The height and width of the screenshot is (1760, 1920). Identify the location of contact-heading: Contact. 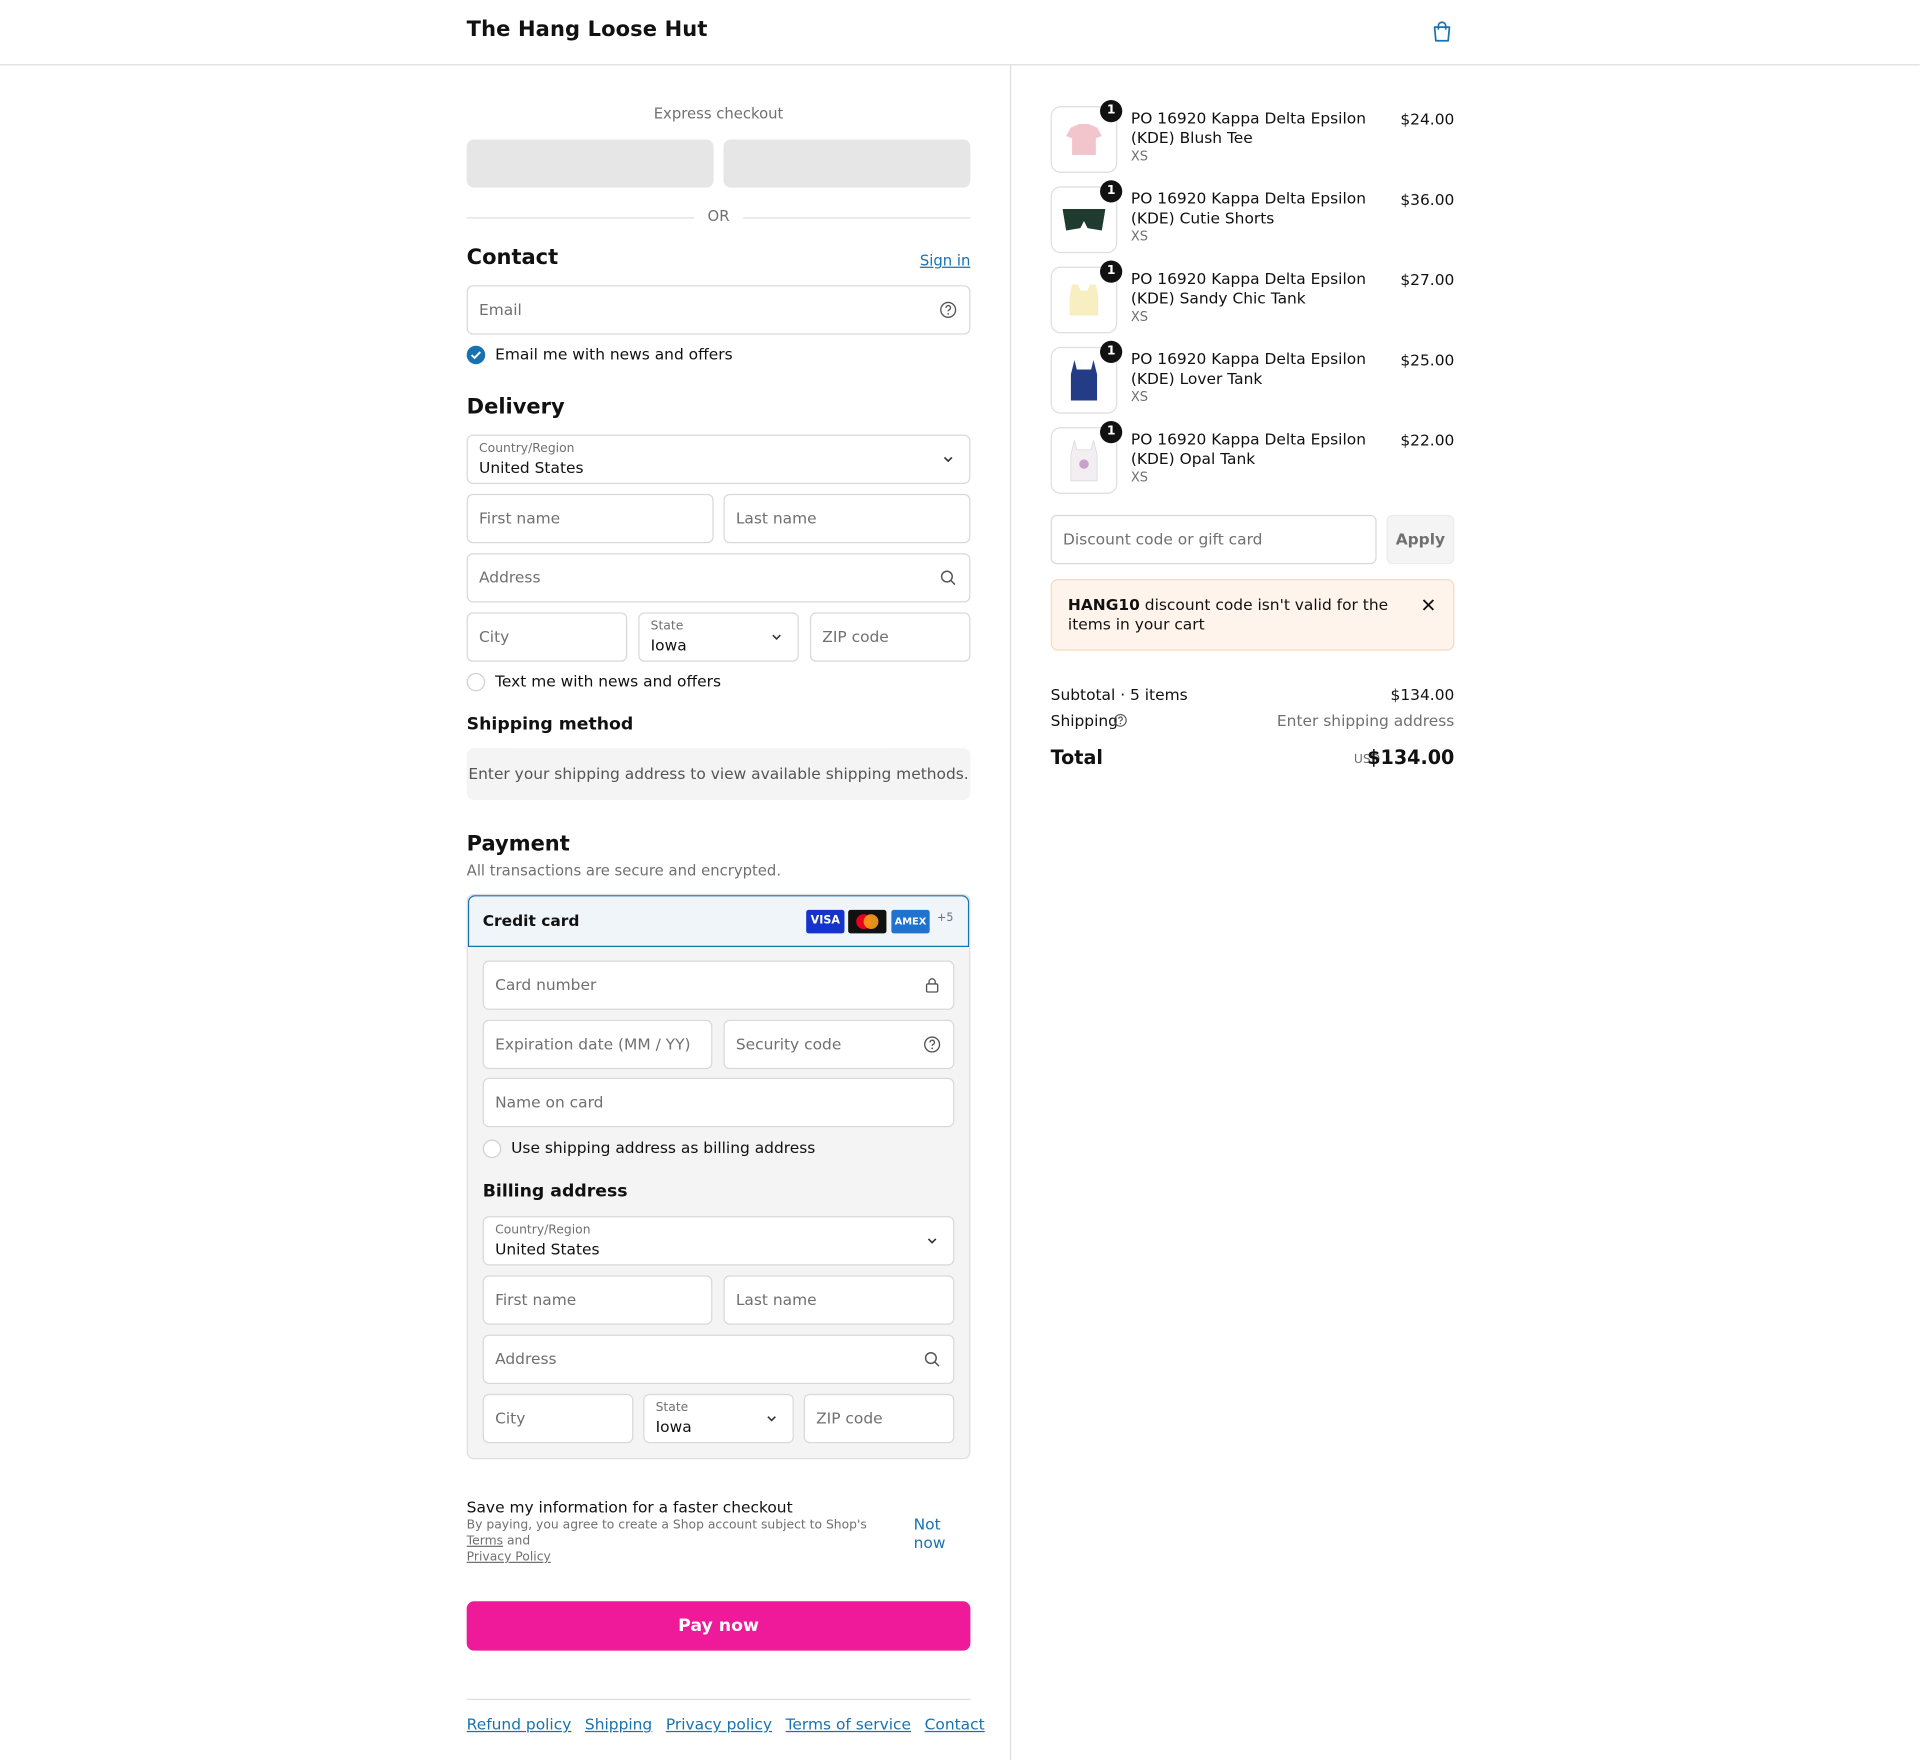
(512, 258).